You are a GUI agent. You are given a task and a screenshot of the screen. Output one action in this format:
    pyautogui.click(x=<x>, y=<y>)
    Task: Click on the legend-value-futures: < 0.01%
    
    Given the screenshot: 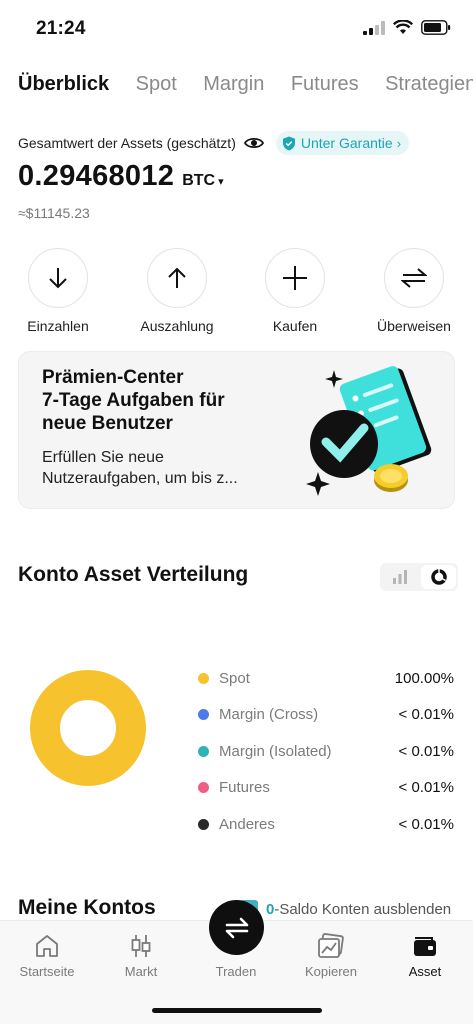 What is the action you would take?
    pyautogui.click(x=426, y=788)
    